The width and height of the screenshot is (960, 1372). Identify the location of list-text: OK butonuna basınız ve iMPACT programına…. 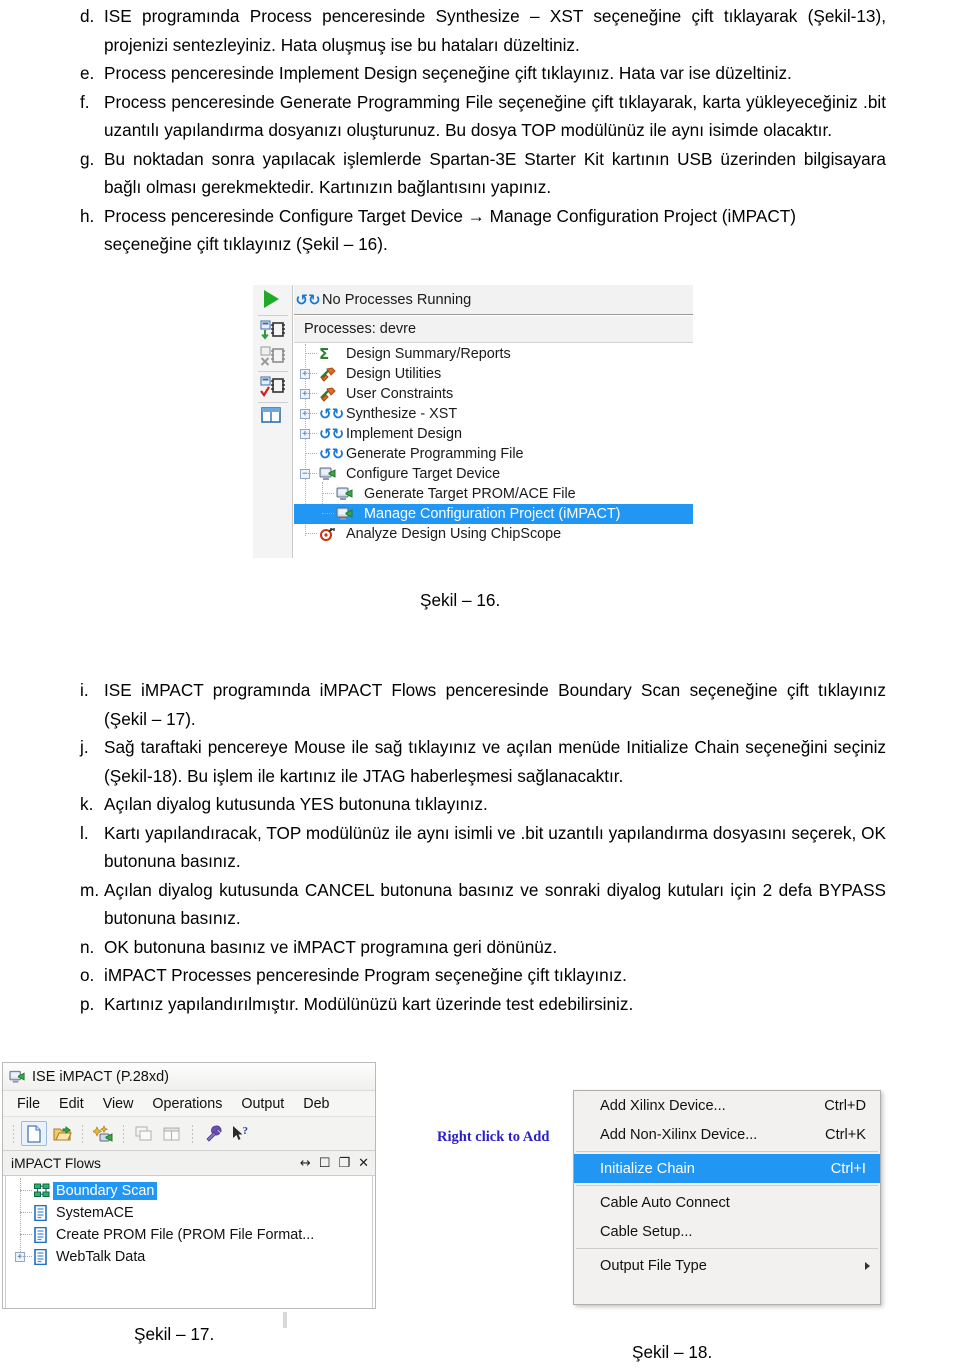
(331, 946).